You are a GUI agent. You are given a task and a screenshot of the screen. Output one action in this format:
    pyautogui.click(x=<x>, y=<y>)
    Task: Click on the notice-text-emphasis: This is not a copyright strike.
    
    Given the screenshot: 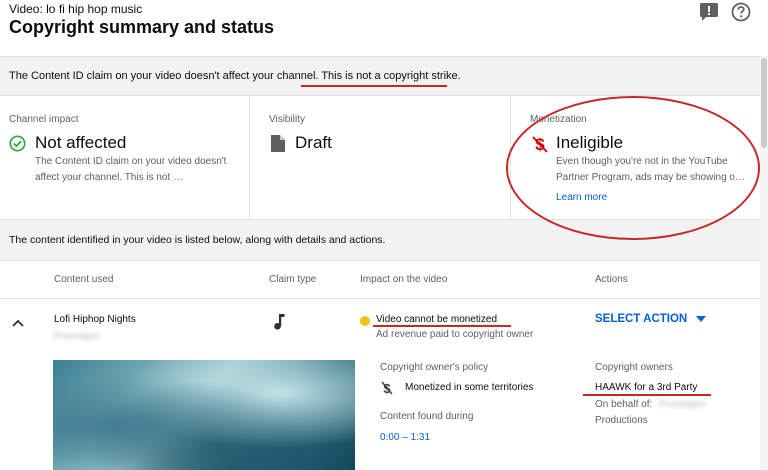 What is the action you would take?
    pyautogui.click(x=391, y=76)
    